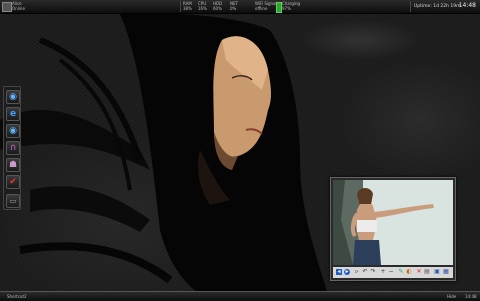 Image resolution: width=480 pixels, height=301 pixels. I want to click on dock-item-user: ☗, so click(13, 165).